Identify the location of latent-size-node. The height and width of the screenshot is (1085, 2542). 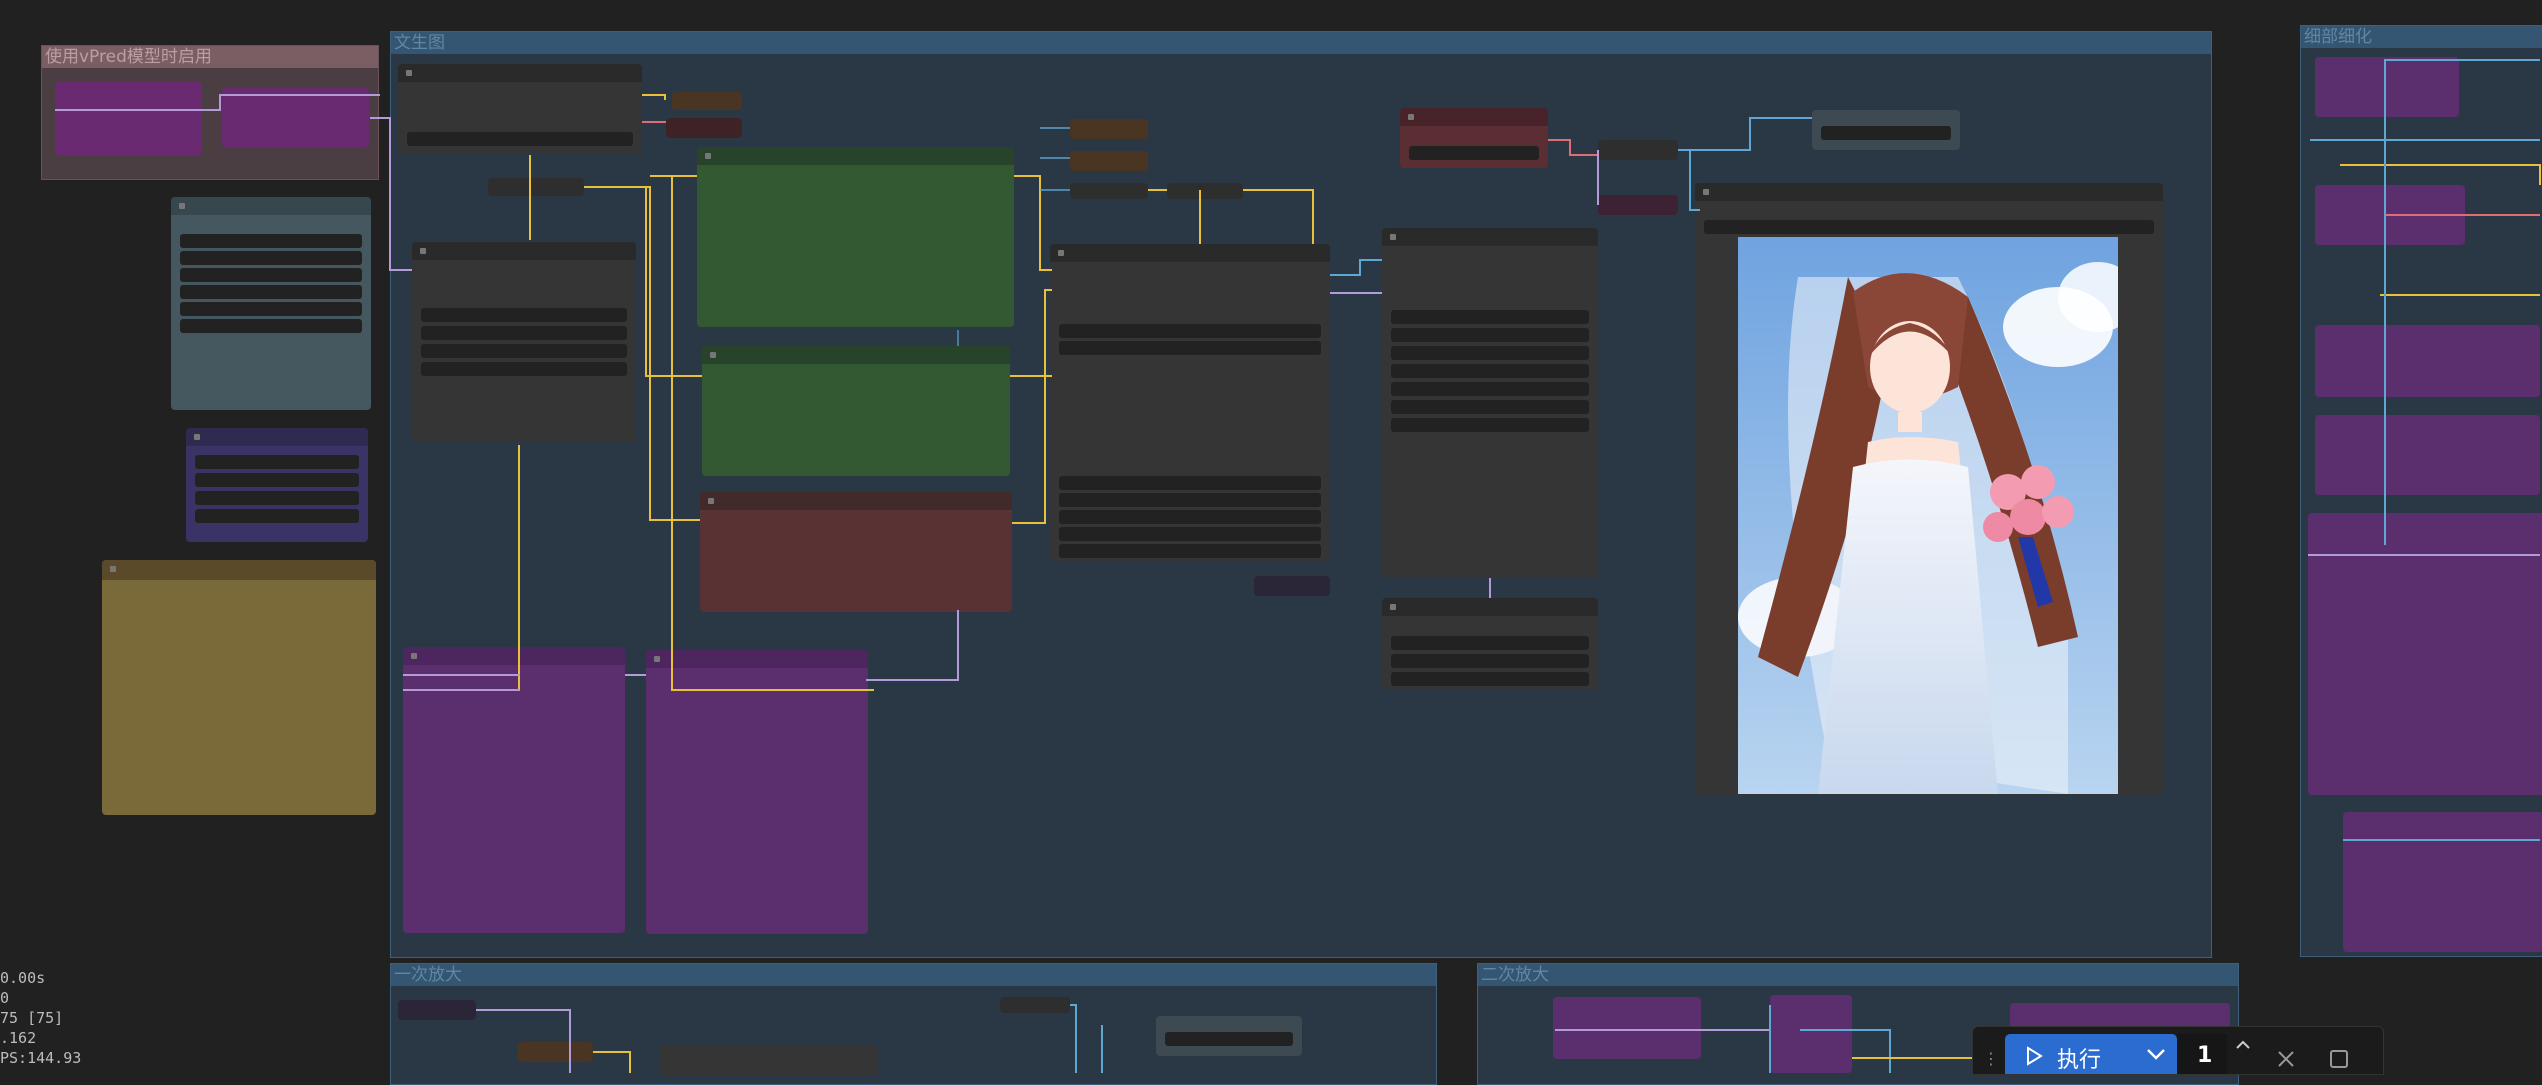
(1490, 403).